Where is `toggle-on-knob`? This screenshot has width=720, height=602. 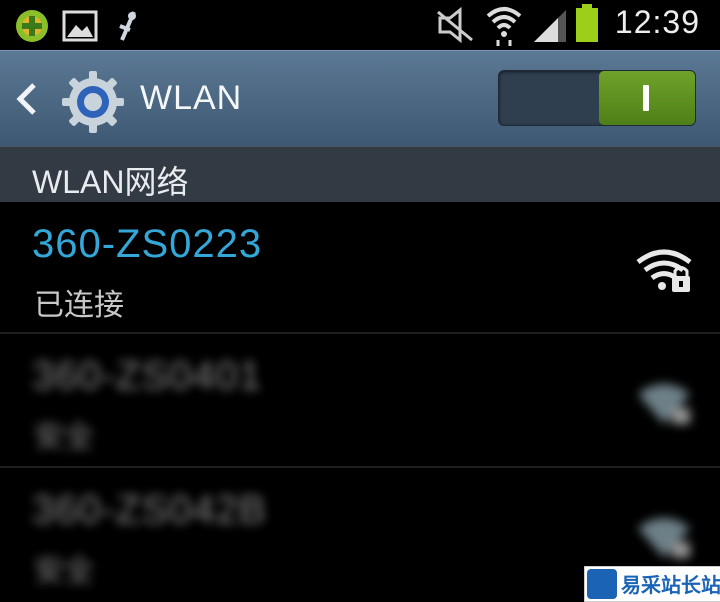 toggle-on-knob is located at coordinates (647, 98).